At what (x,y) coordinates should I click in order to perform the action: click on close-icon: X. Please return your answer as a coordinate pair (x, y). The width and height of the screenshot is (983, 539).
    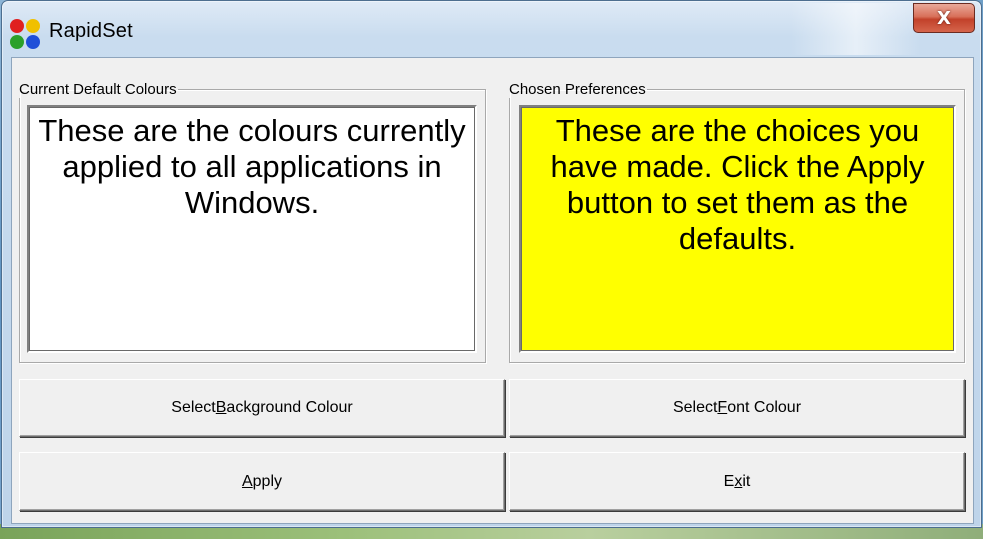
    Looking at the image, I should click on (944, 18).